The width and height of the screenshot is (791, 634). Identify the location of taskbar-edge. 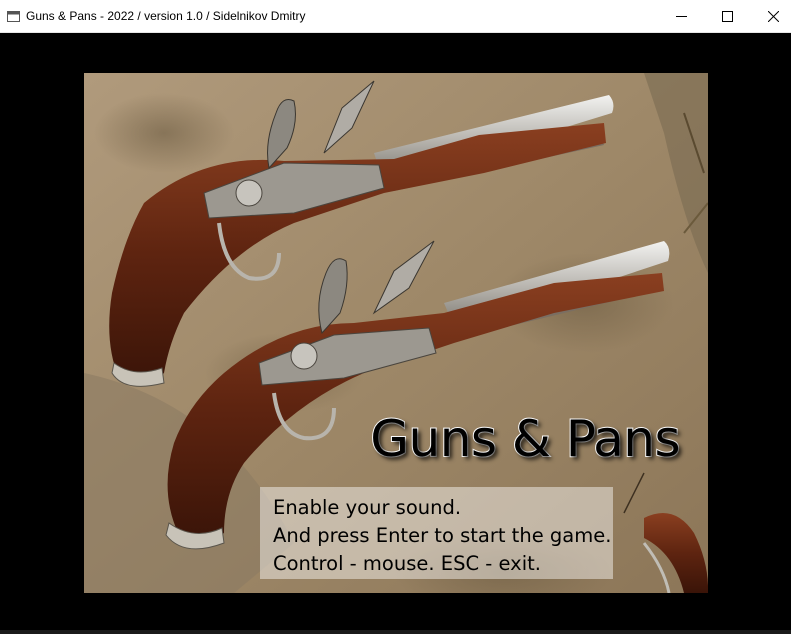
(395, 632).